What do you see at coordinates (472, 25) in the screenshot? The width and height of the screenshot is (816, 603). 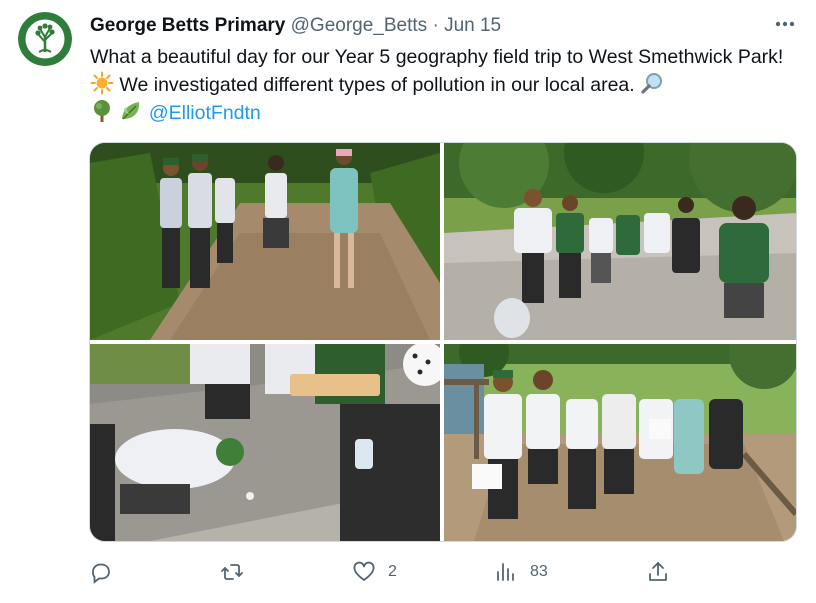 I see `tweet-date: Jun 15` at bounding box center [472, 25].